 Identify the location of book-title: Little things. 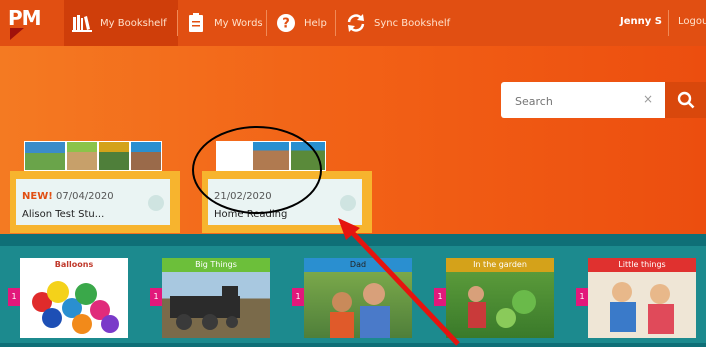
(642, 265).